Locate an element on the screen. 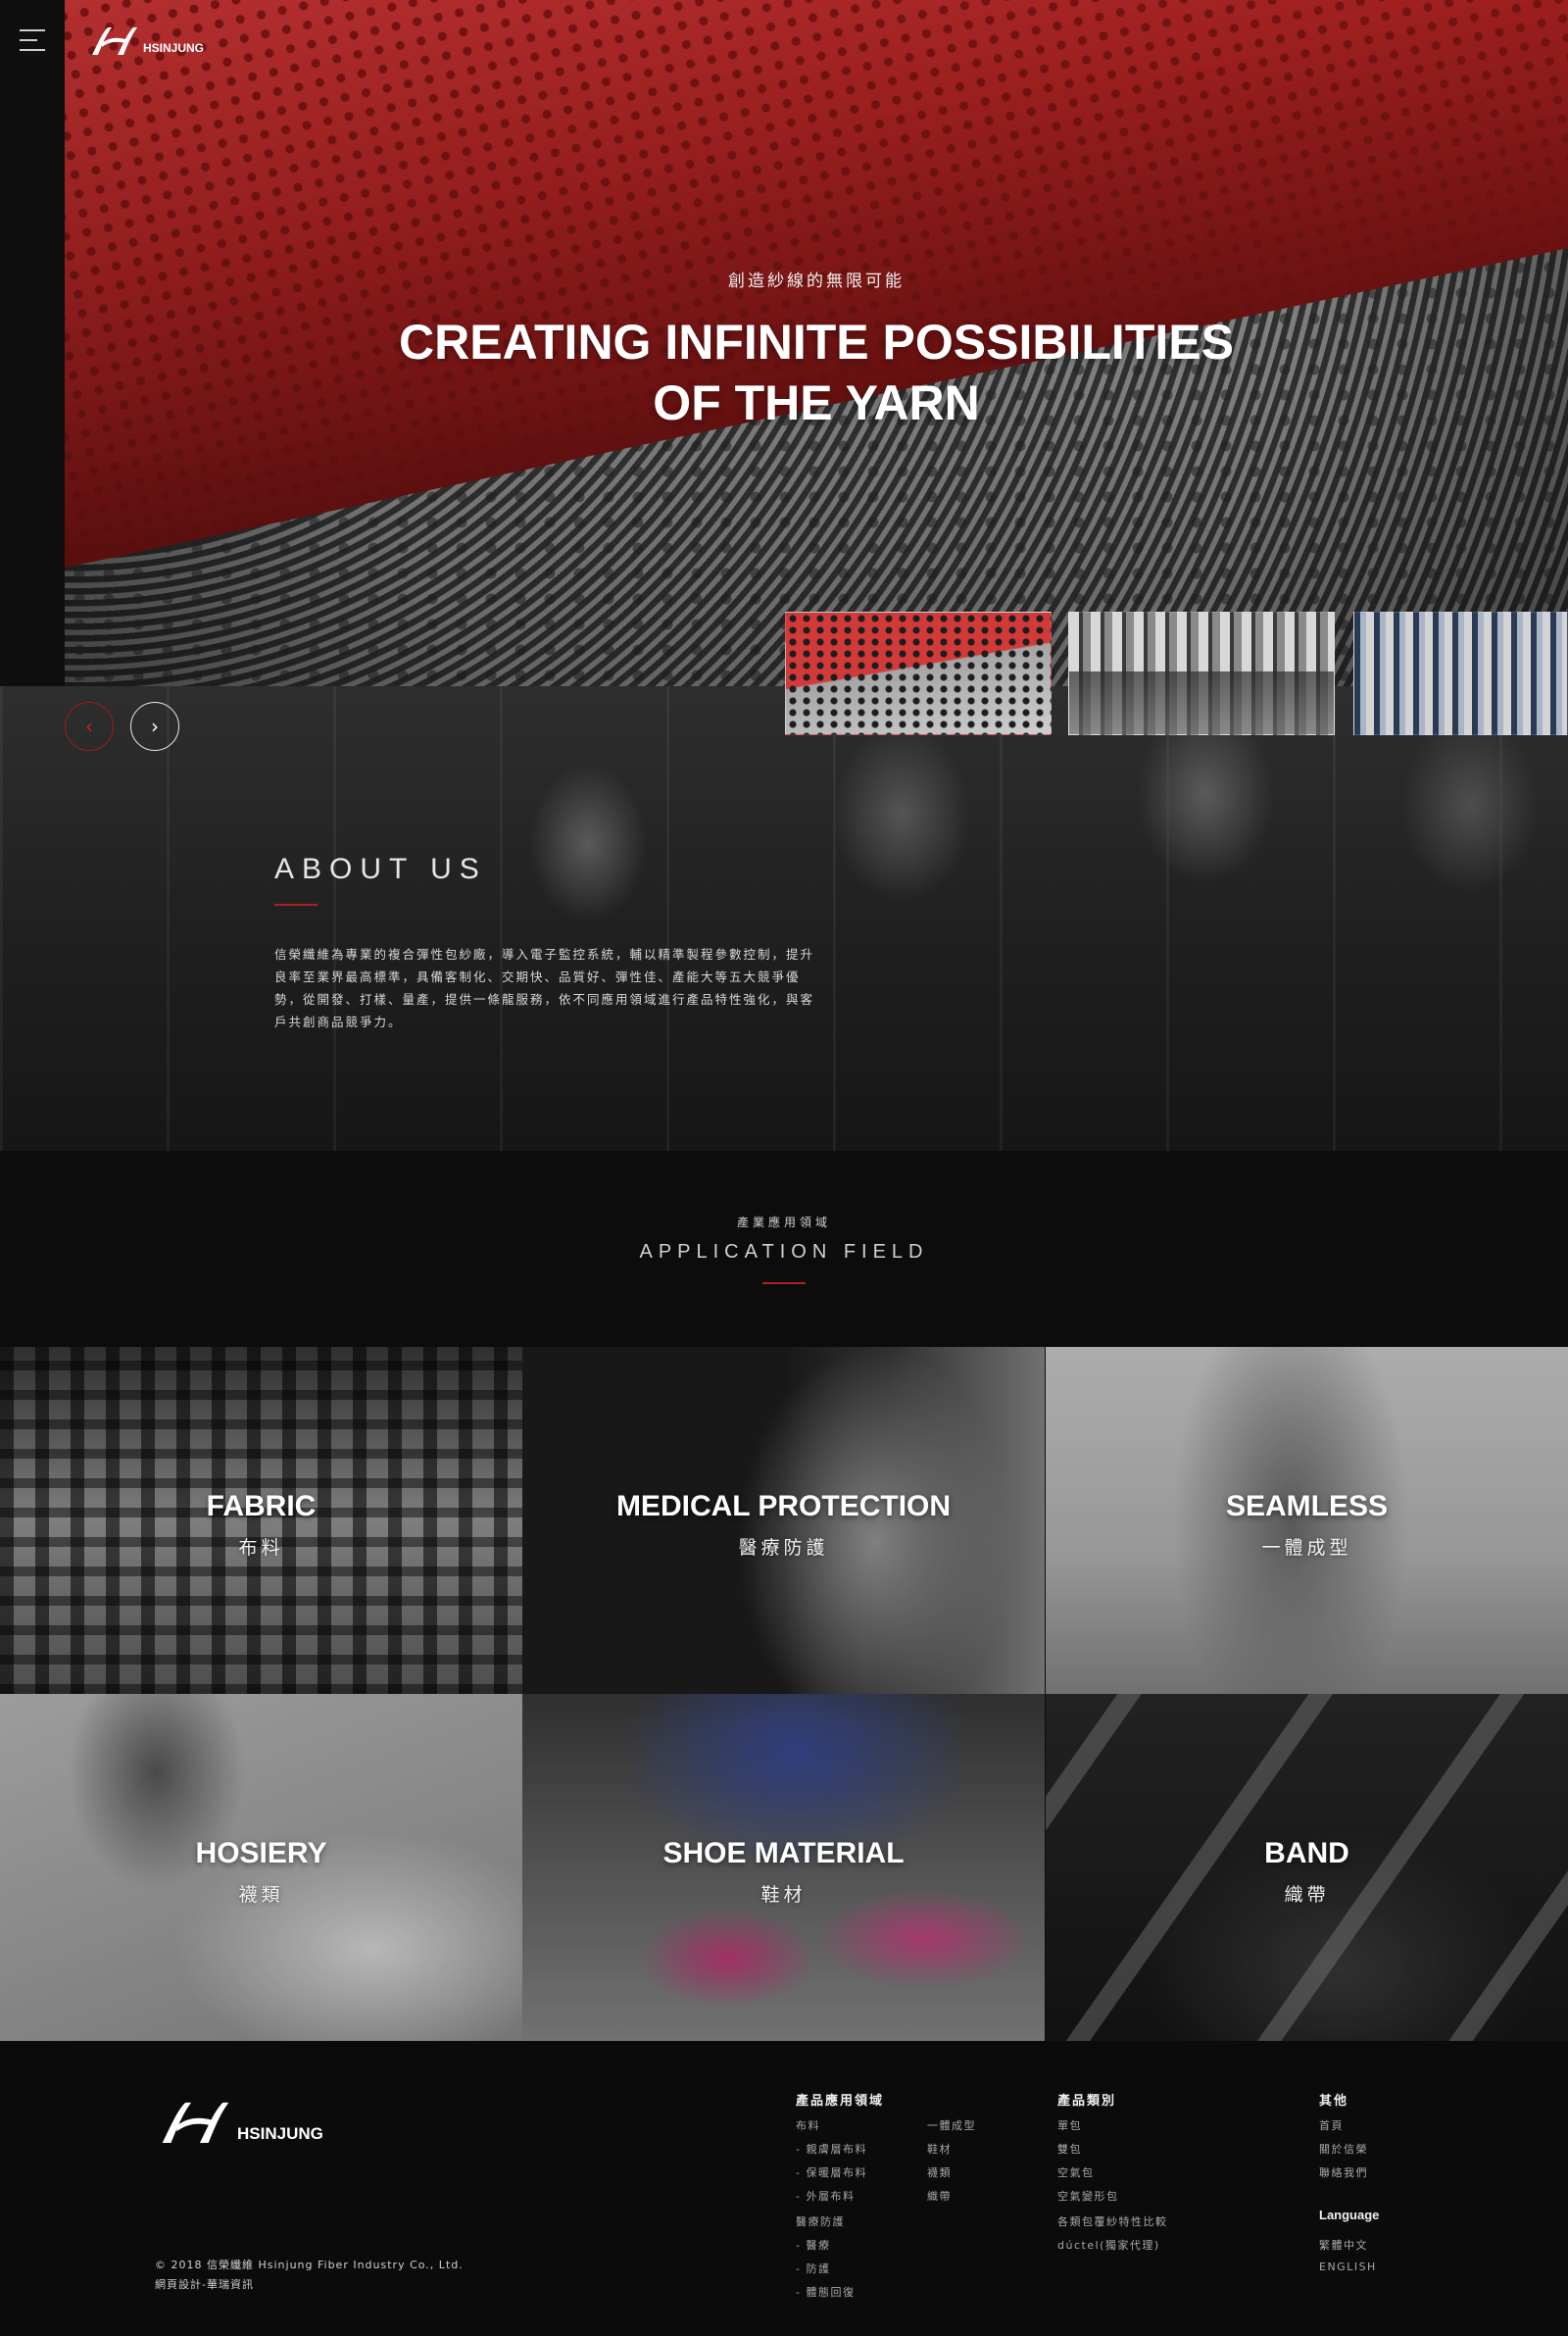  hamburger-menu-icon is located at coordinates (32, 40).